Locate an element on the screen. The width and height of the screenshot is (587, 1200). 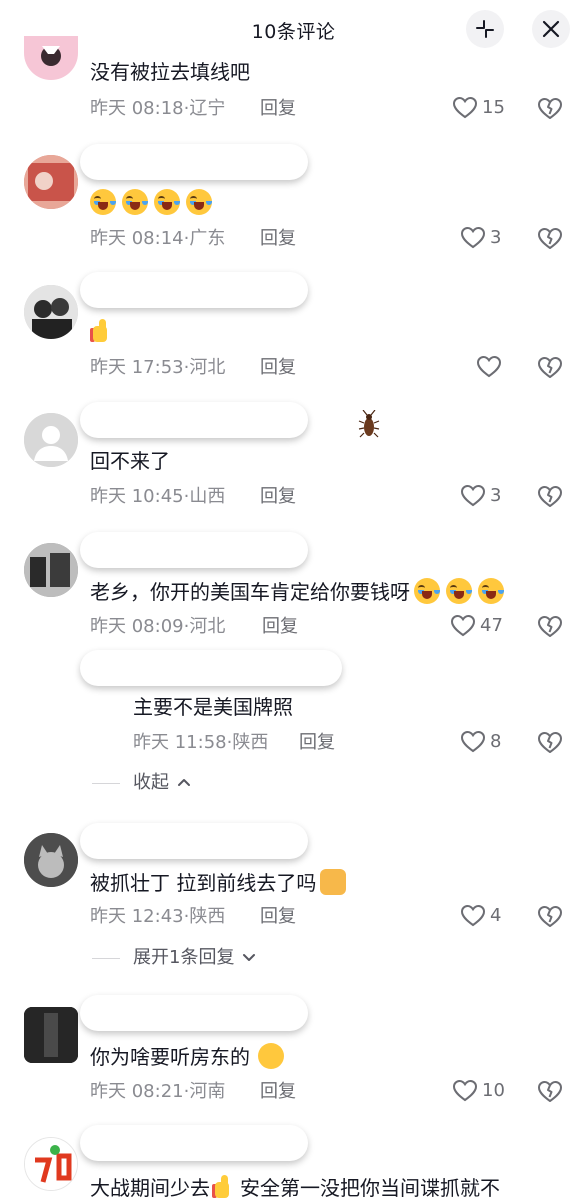
like-button: 10 is located at coordinates (478, 1091).